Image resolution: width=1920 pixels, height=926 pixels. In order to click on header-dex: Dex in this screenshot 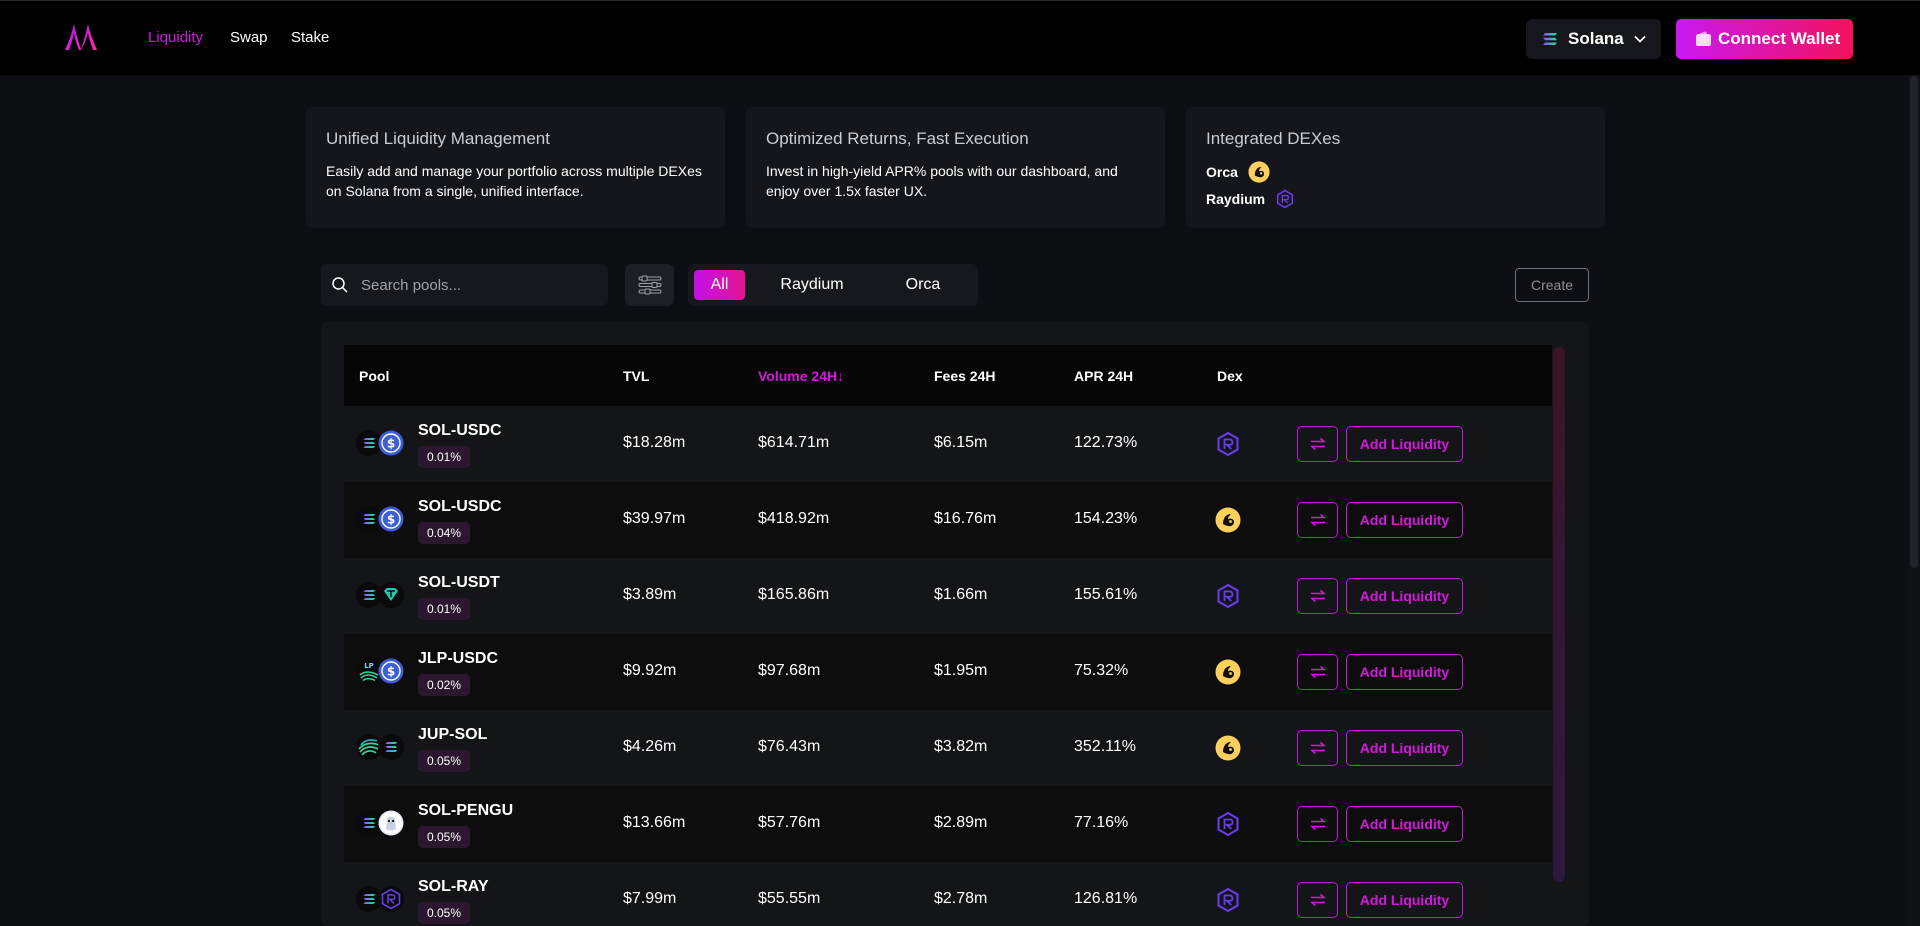, I will do `click(1230, 375)`.